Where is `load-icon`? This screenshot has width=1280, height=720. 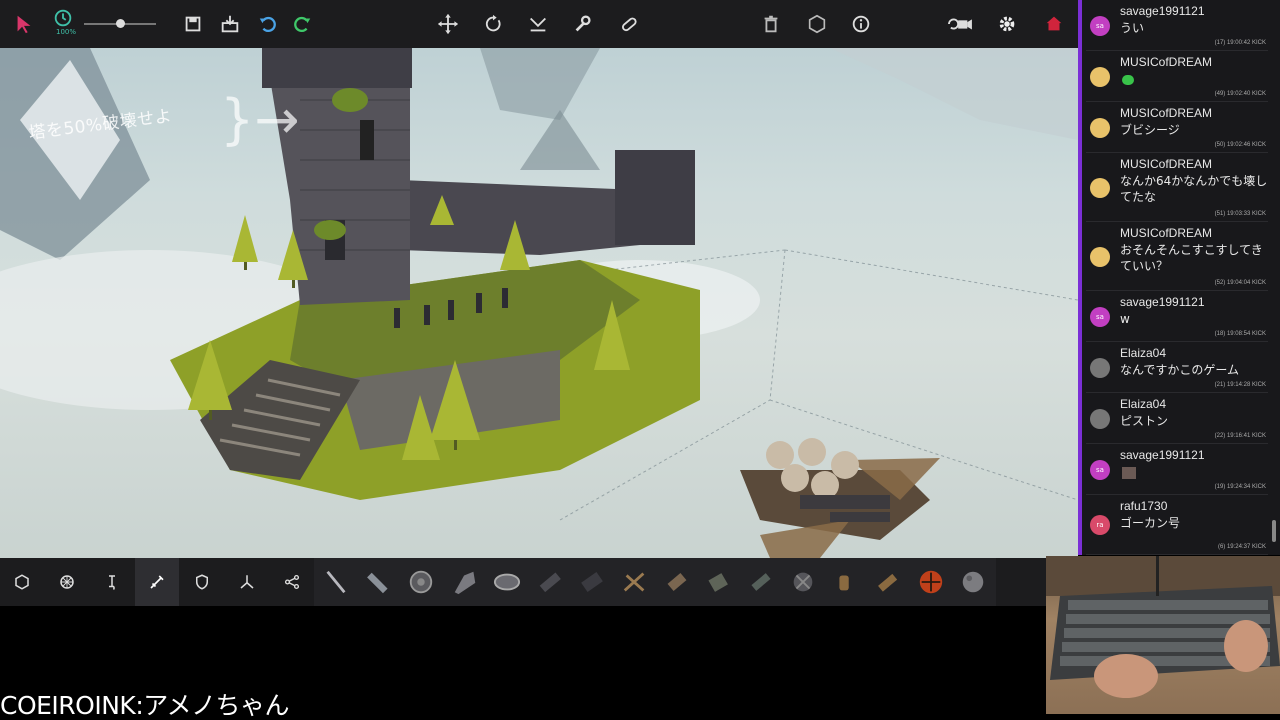 load-icon is located at coordinates (230, 24).